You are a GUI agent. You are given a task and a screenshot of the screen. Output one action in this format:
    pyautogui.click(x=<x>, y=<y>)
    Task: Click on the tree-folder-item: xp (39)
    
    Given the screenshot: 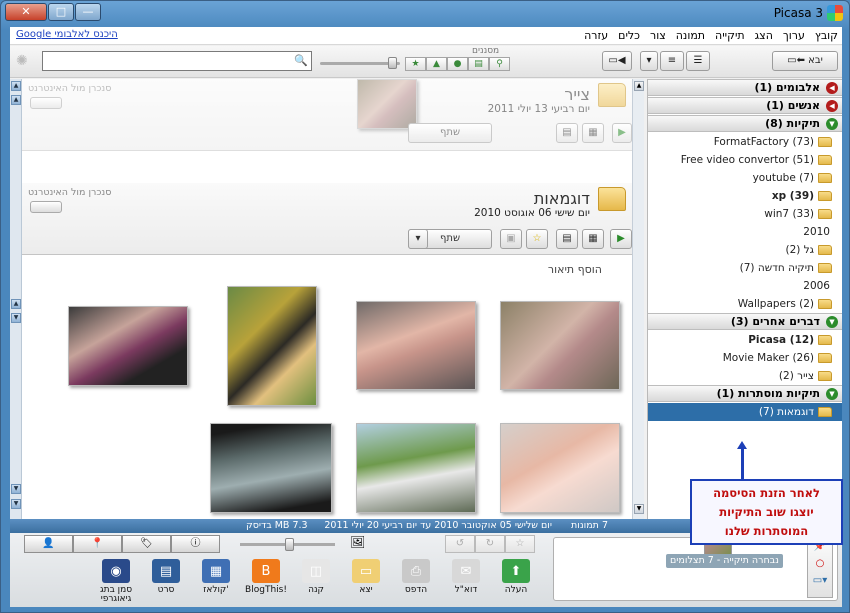 What is the action you would take?
    pyautogui.click(x=745, y=196)
    